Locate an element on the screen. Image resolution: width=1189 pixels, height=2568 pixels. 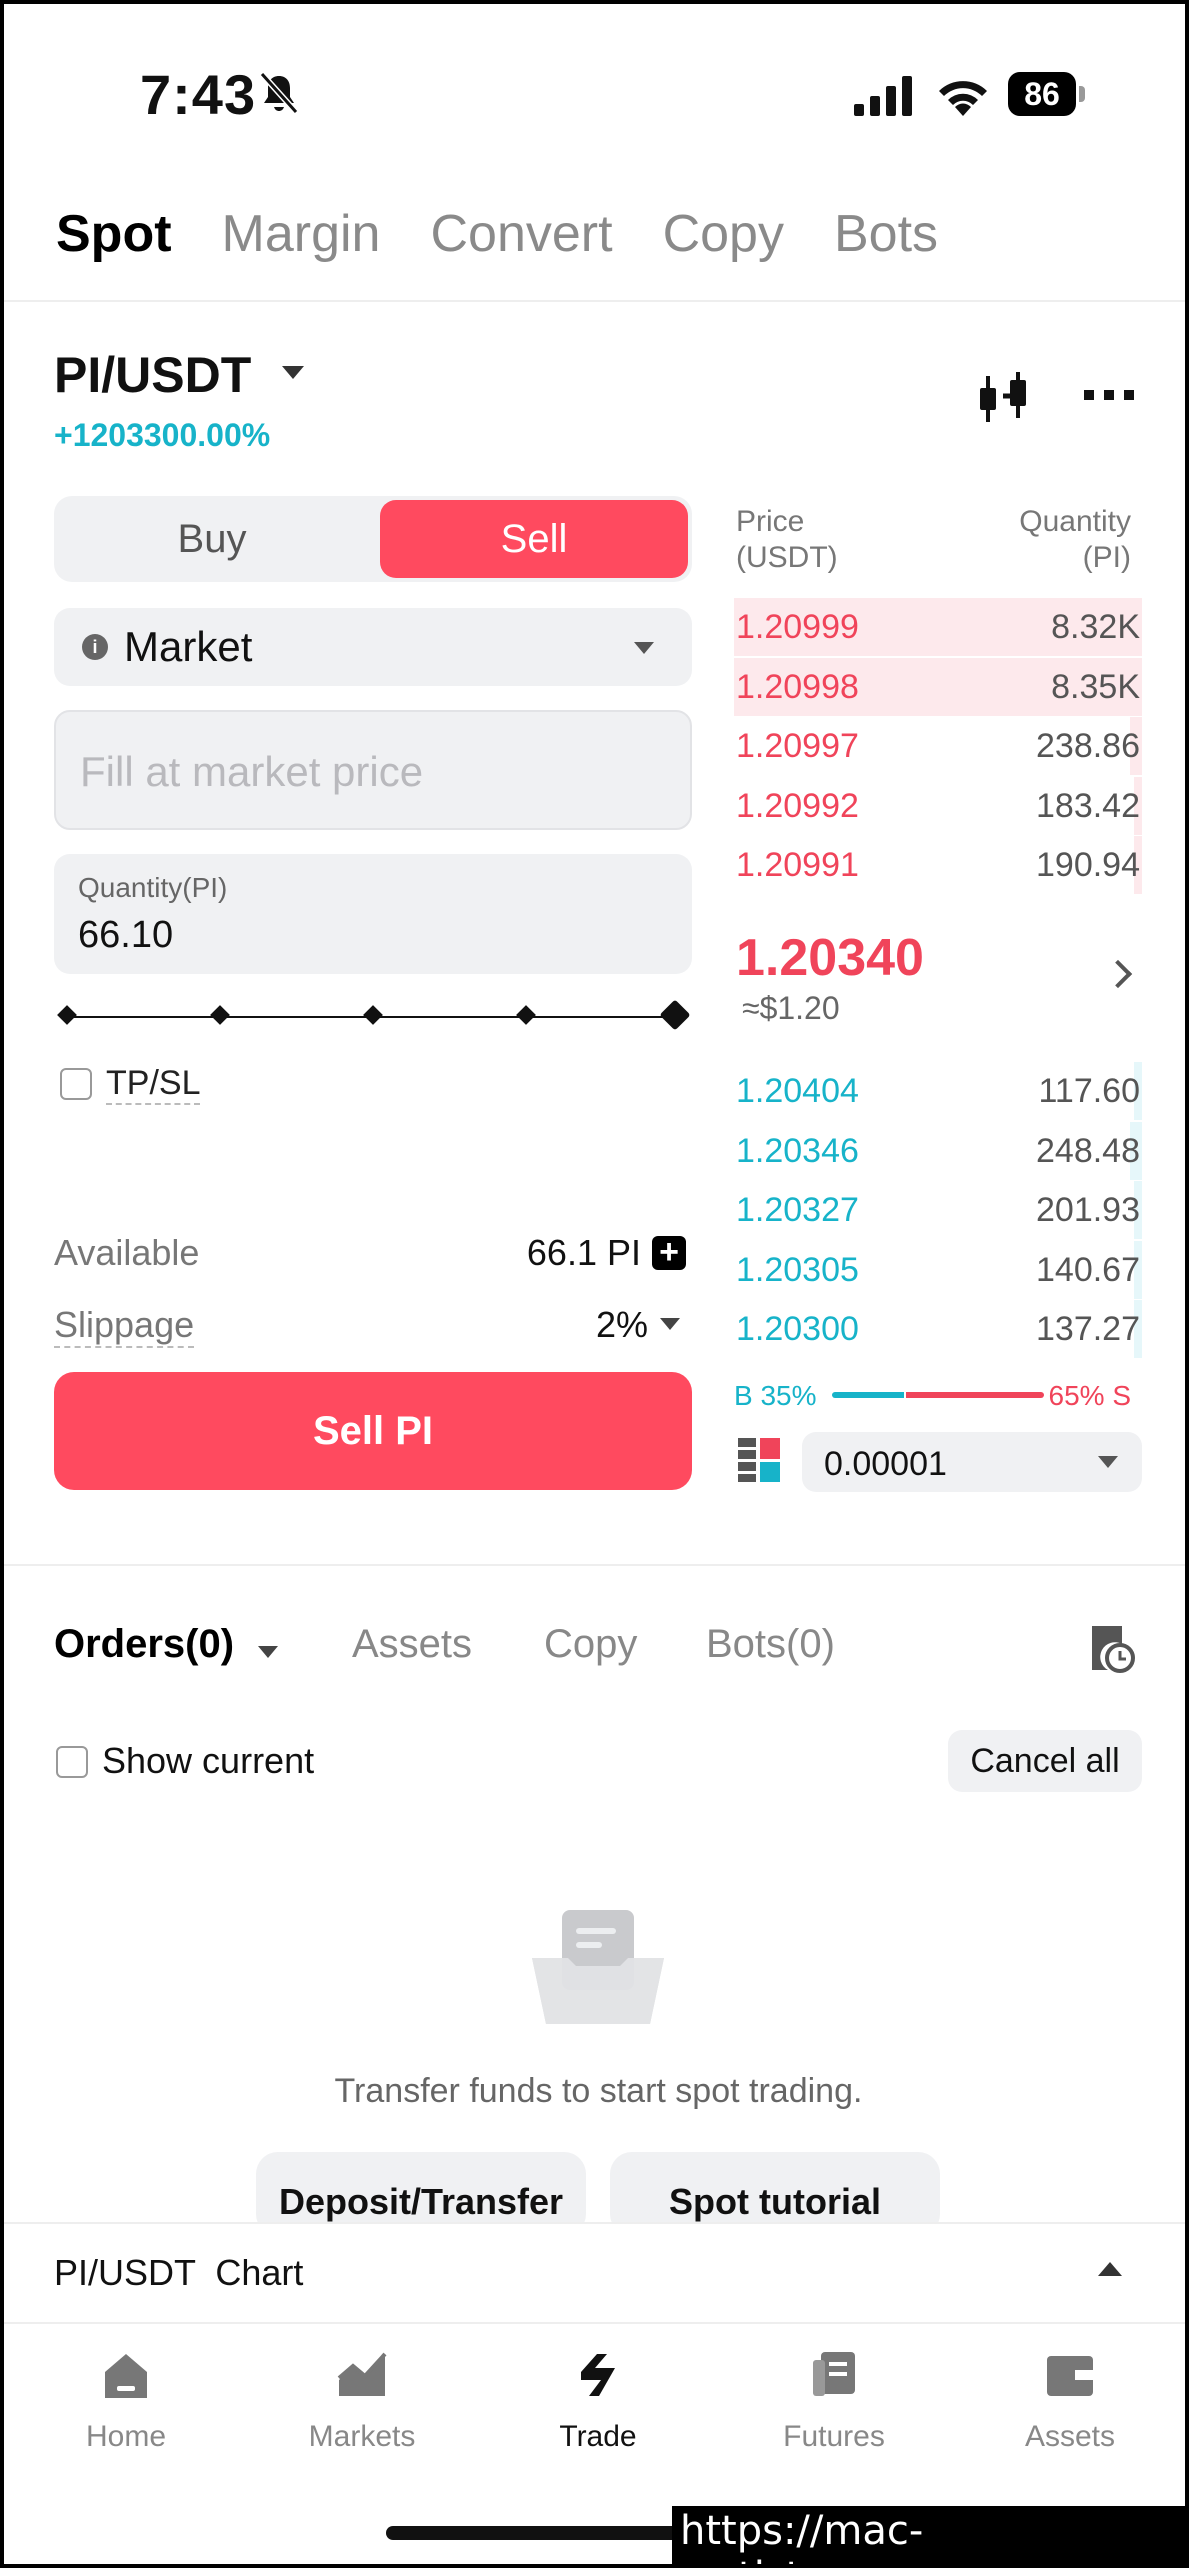
pair-selector: PI/USDT is located at coordinates (152, 375).